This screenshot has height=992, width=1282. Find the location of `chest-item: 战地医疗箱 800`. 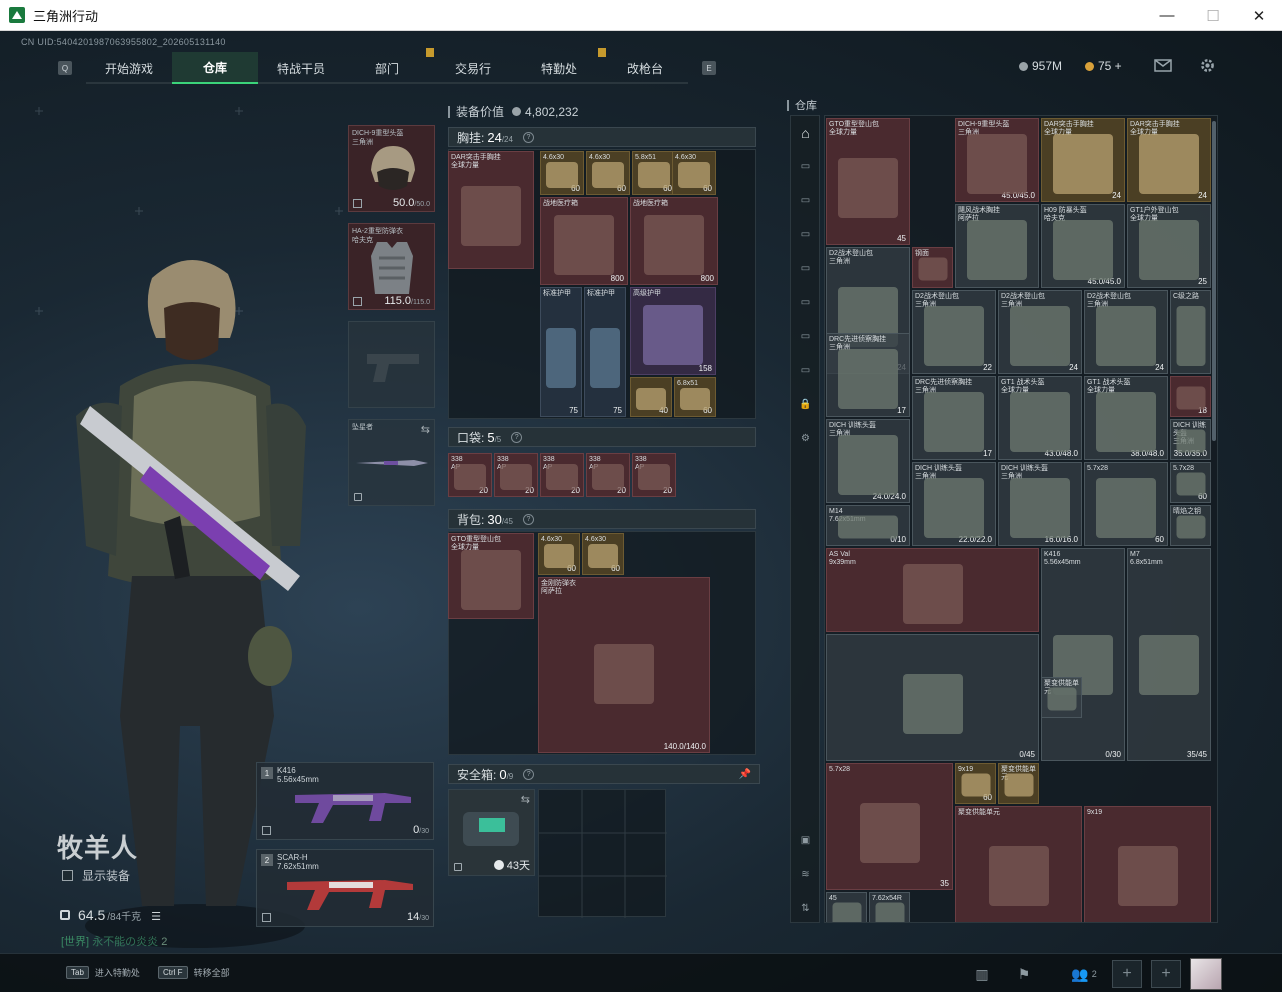

chest-item: 战地医疗箱 800 is located at coordinates (584, 241).